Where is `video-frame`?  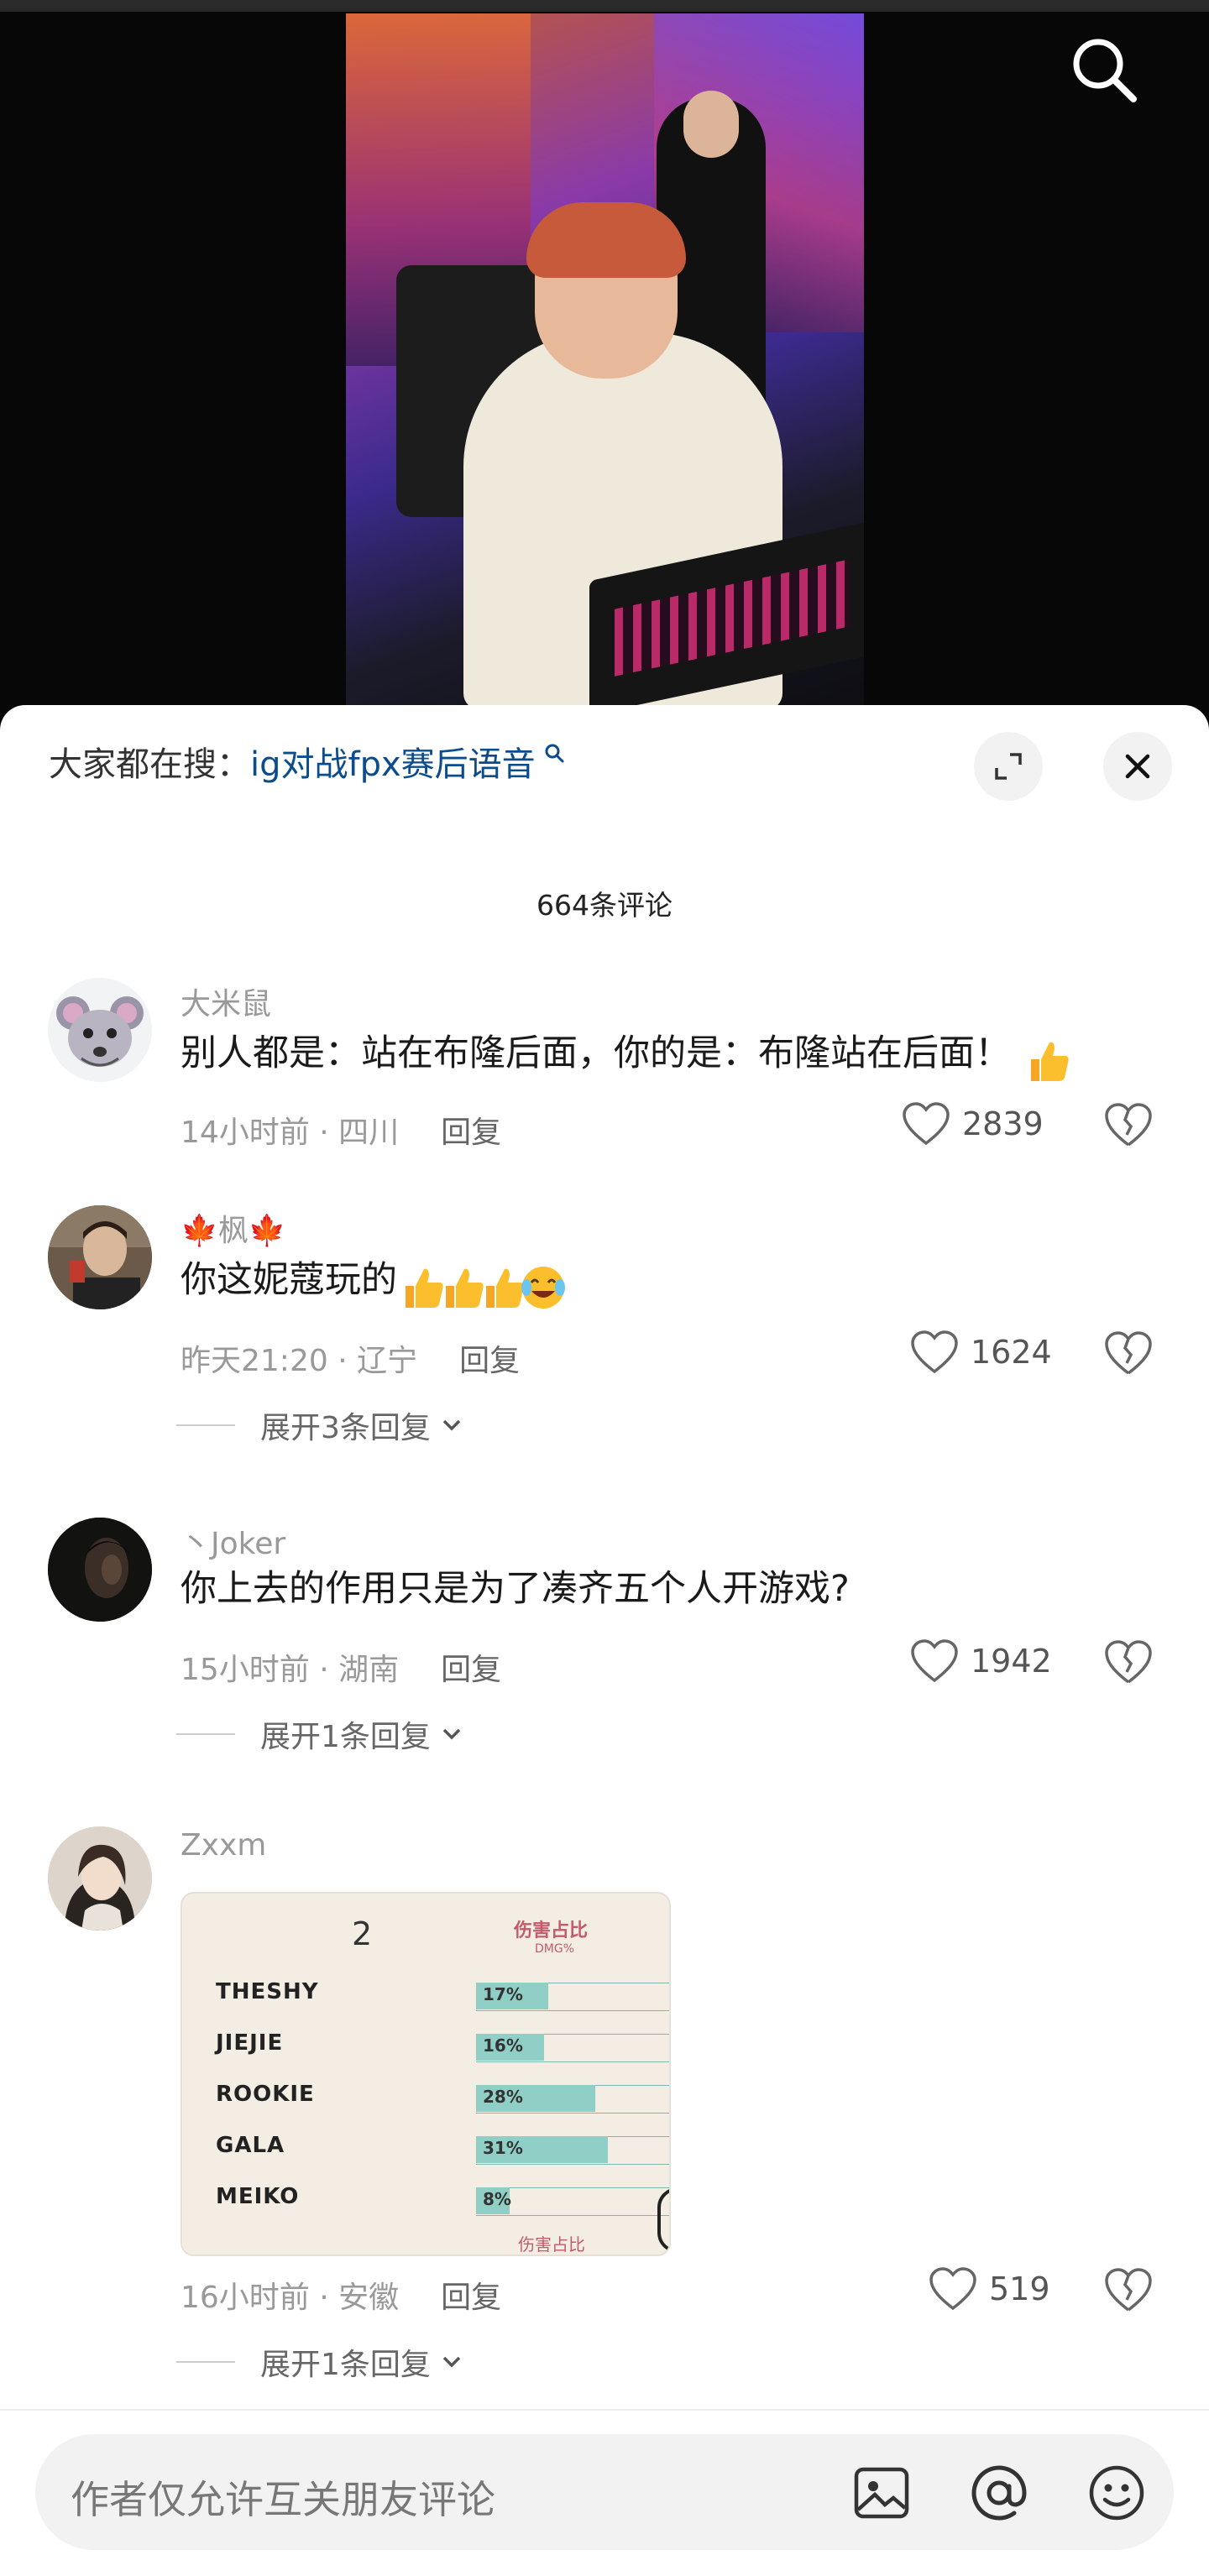 video-frame is located at coordinates (605, 360).